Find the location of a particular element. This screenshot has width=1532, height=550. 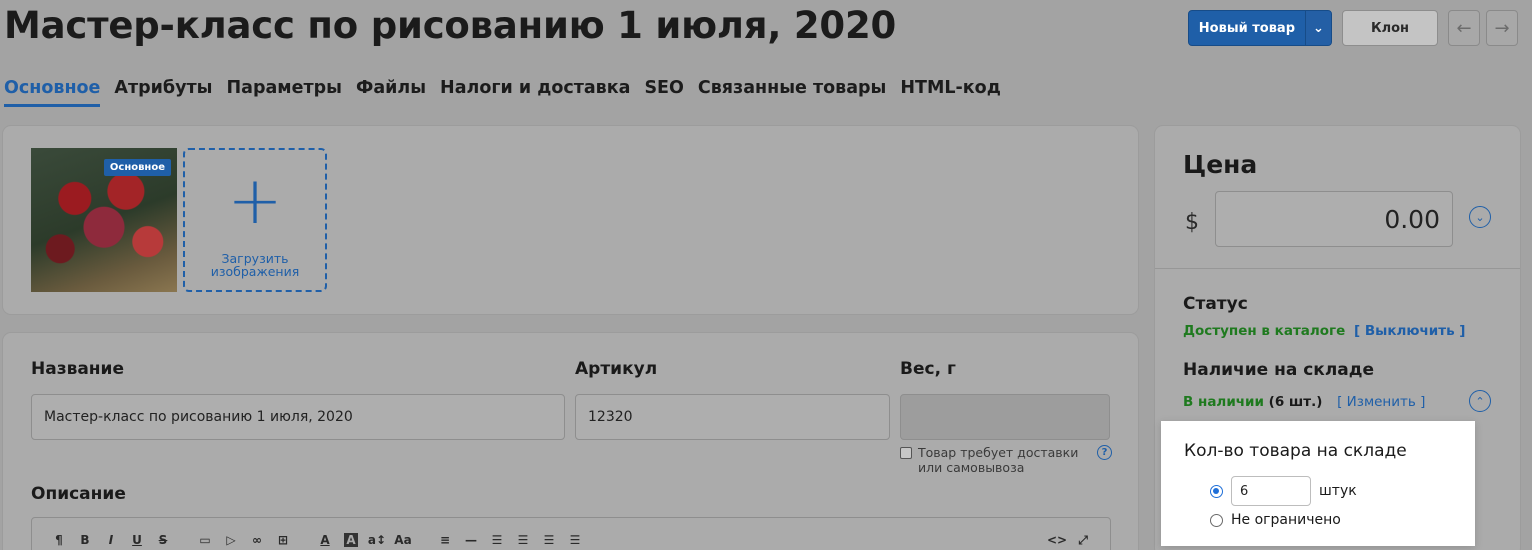

upload-images-label: Загрузить изображения is located at coordinates (255, 265).